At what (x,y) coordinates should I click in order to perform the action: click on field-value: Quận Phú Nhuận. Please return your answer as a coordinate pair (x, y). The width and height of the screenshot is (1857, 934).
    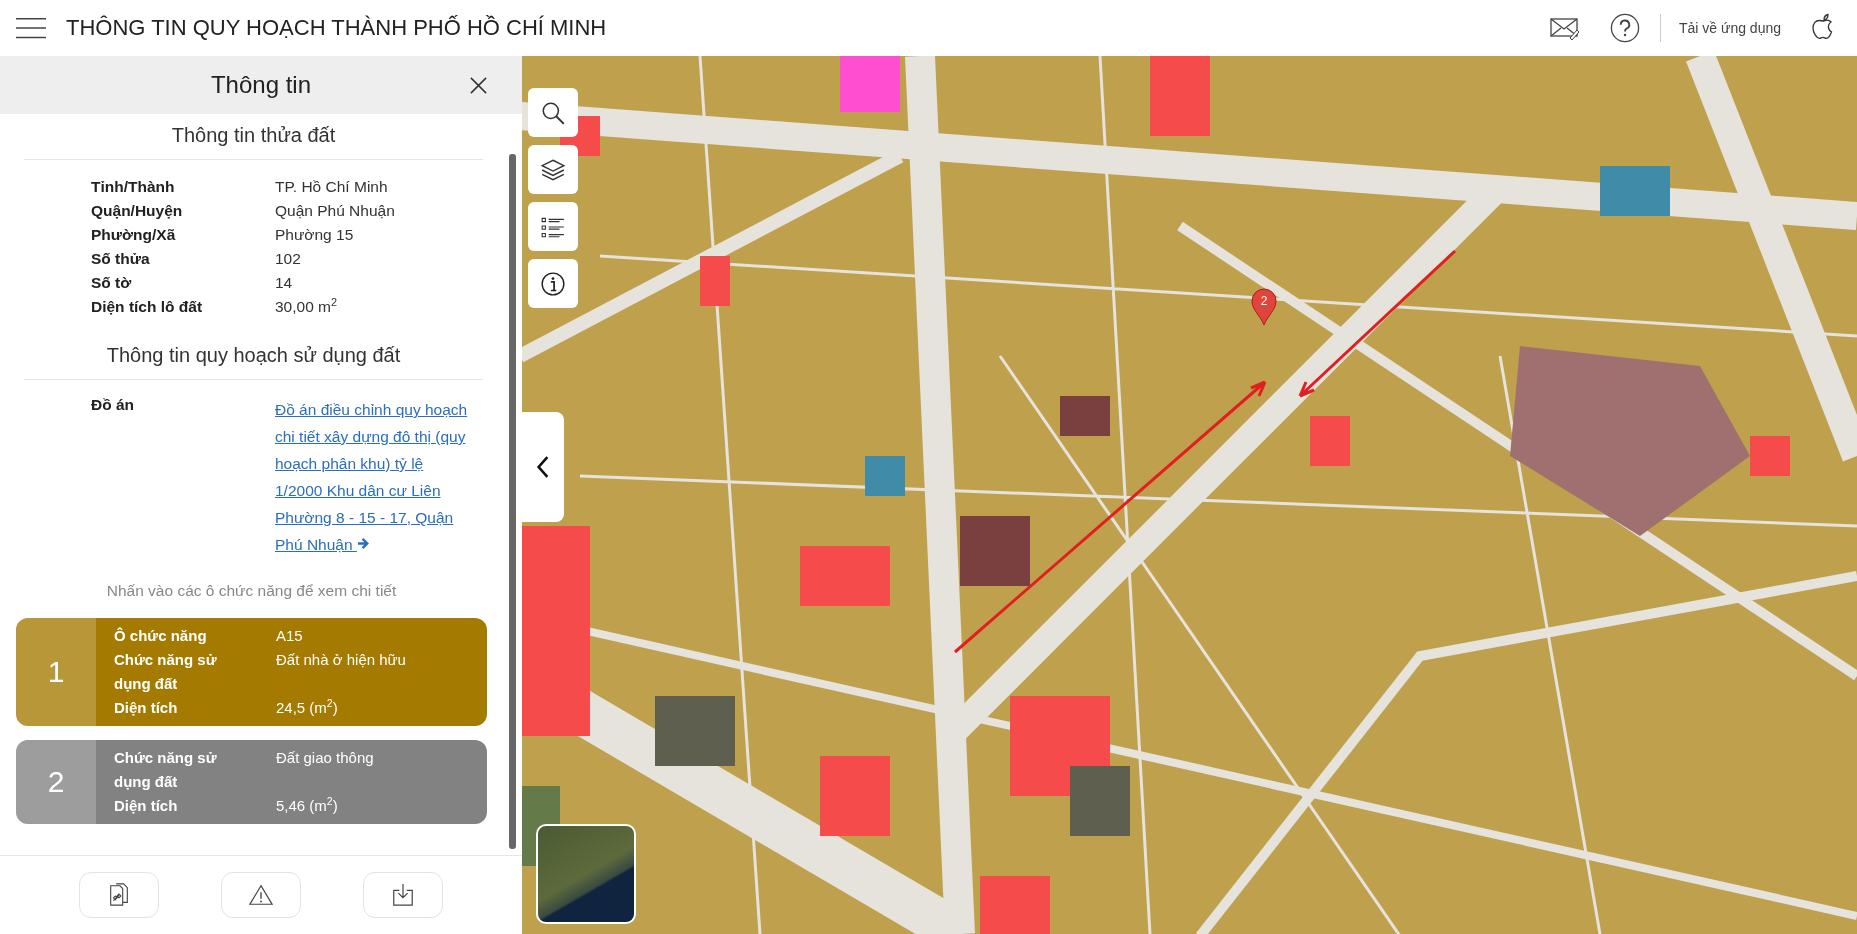
    Looking at the image, I should click on (335, 211).